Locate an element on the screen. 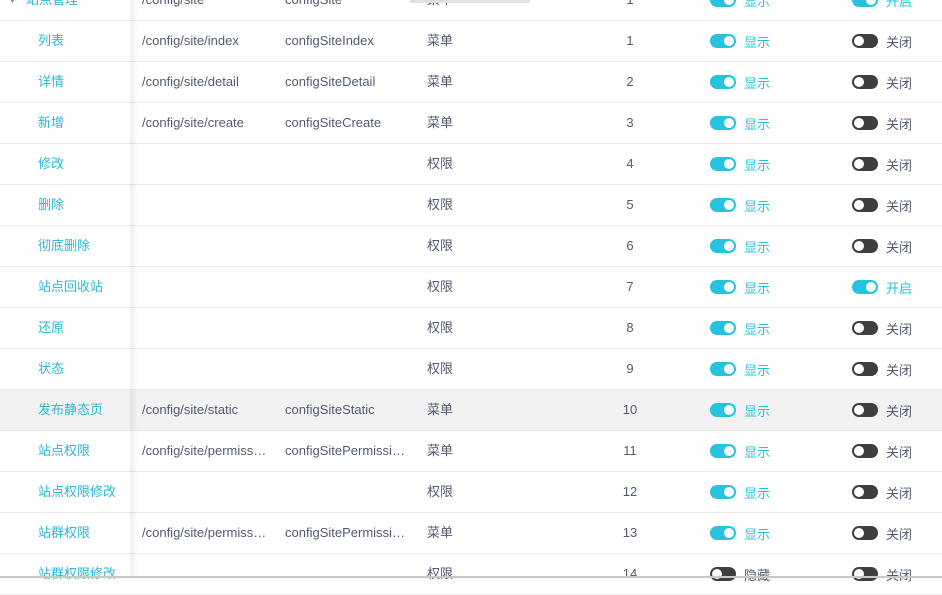 The height and width of the screenshot is (595, 942). menu-name-link: 修改 is located at coordinates (85, 164).